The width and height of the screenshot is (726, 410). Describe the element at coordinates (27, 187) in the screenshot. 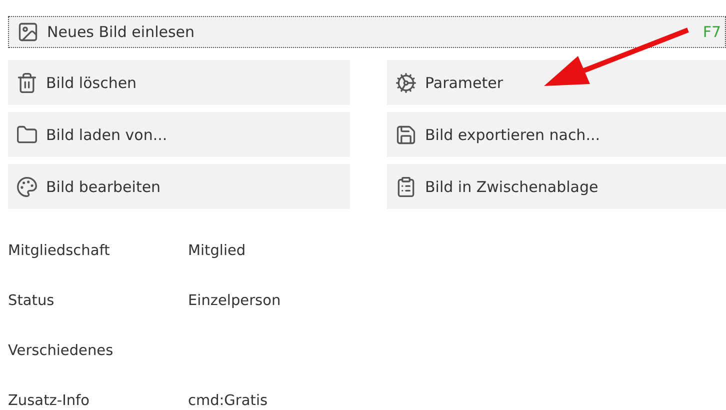

I see `palette-icon` at that location.